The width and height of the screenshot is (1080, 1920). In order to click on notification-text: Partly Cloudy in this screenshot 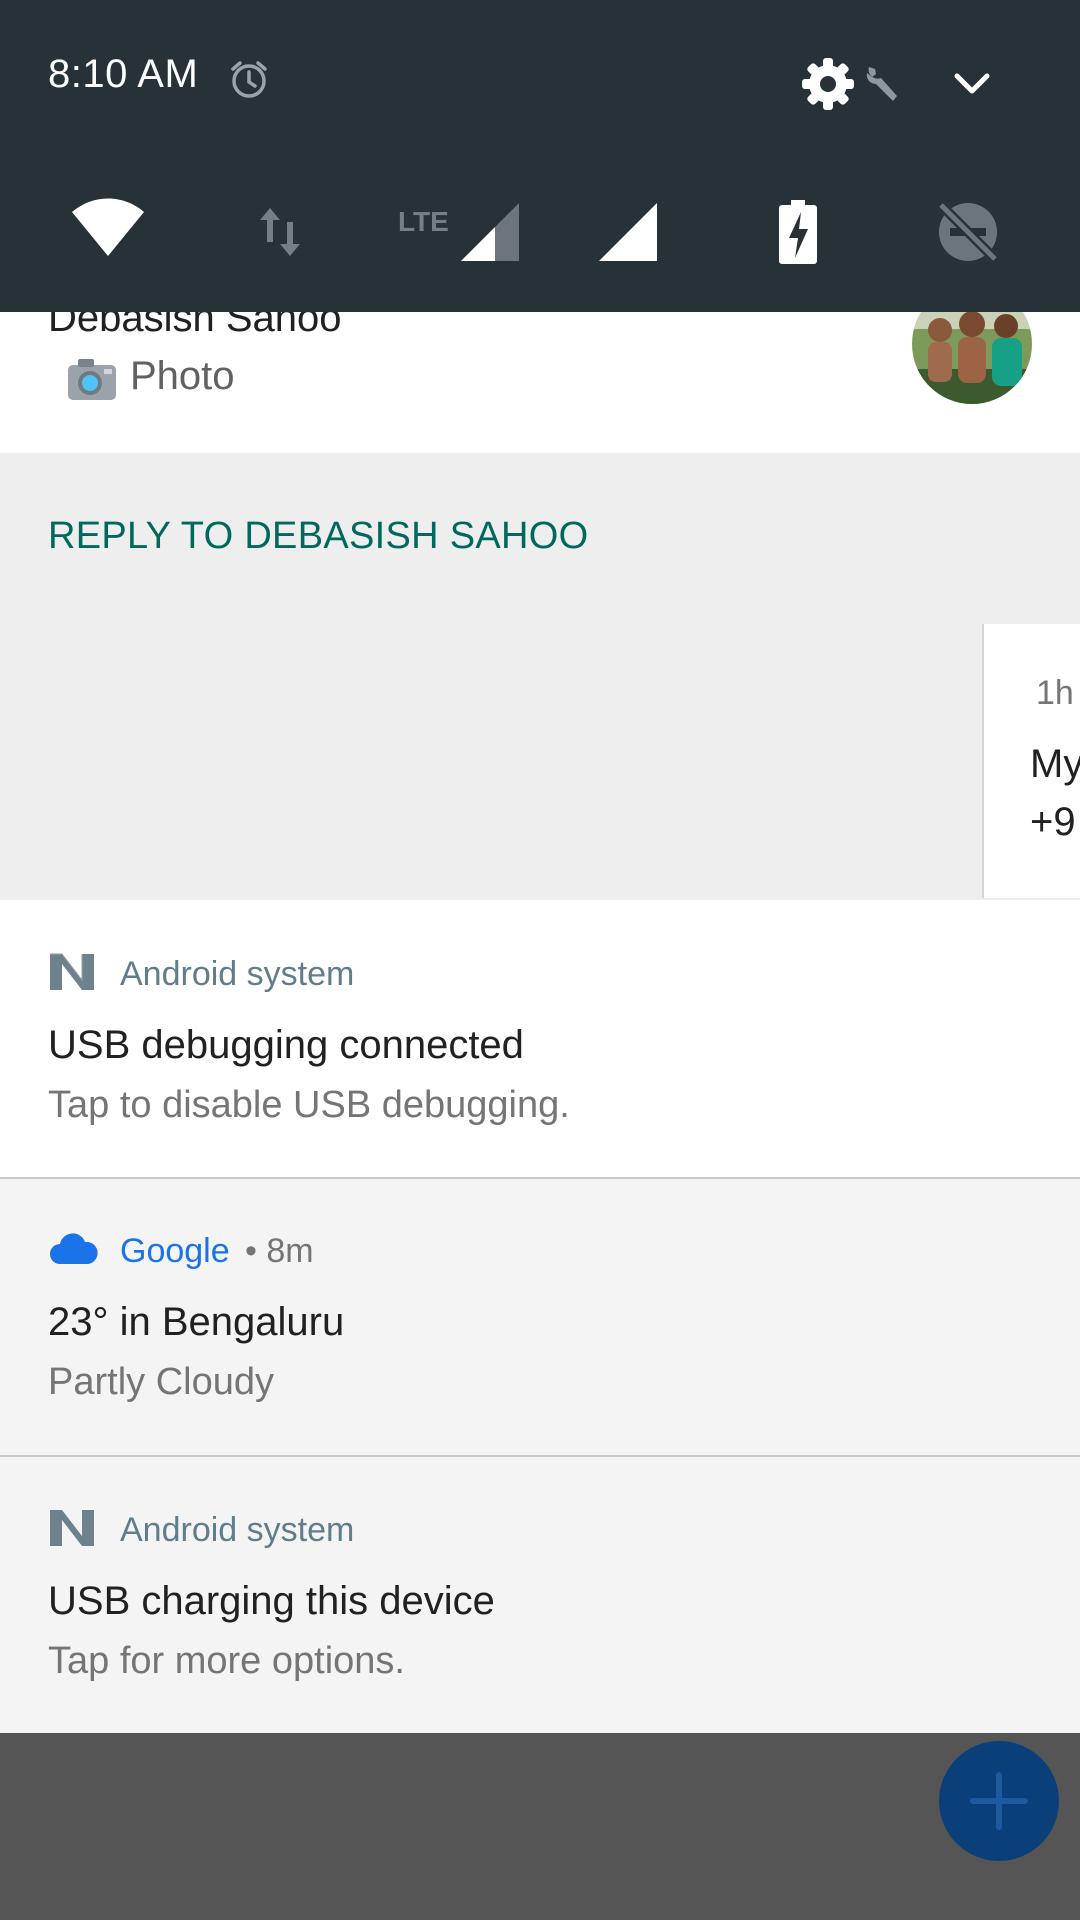, I will do `click(161, 1382)`.